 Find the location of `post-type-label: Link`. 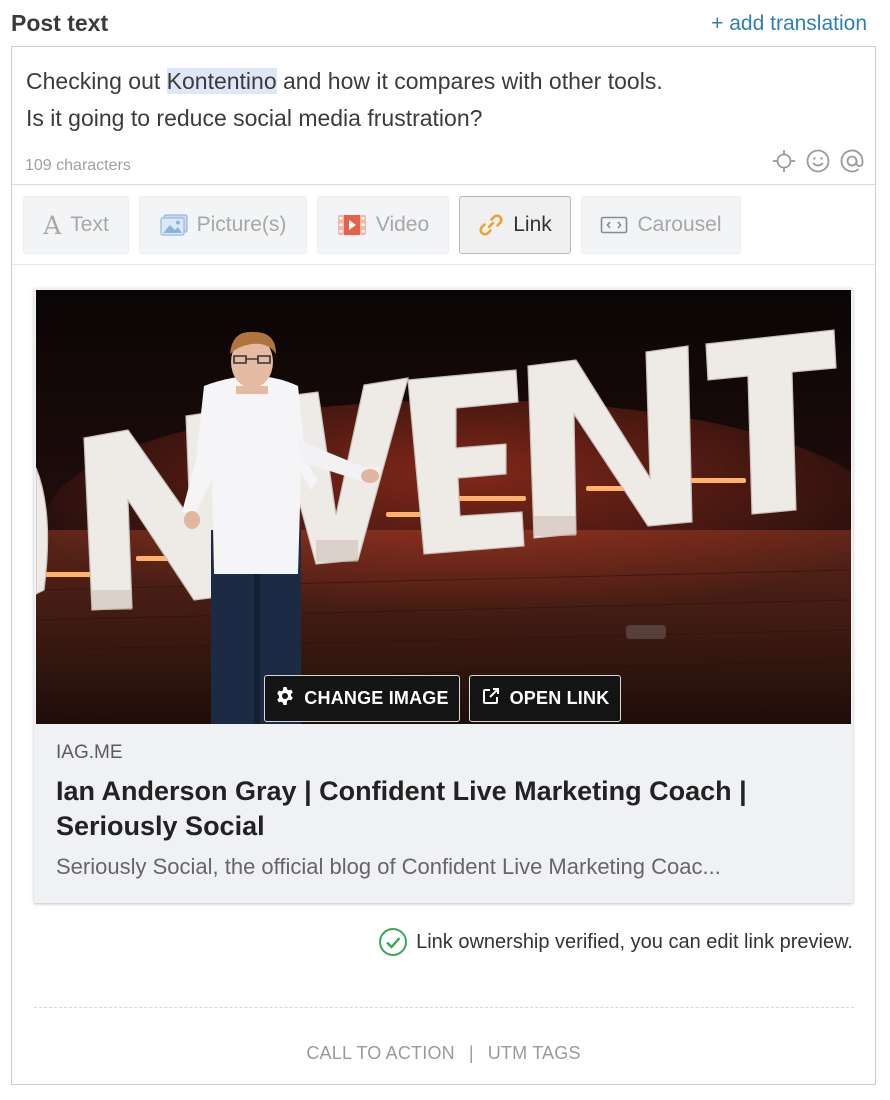

post-type-label: Link is located at coordinates (532, 224).